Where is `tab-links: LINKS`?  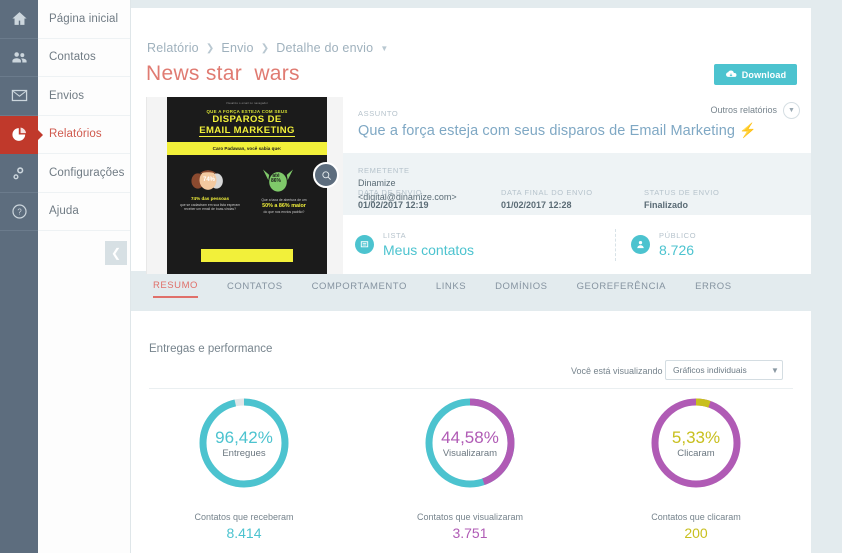
tab-links: LINKS is located at coordinates (451, 289).